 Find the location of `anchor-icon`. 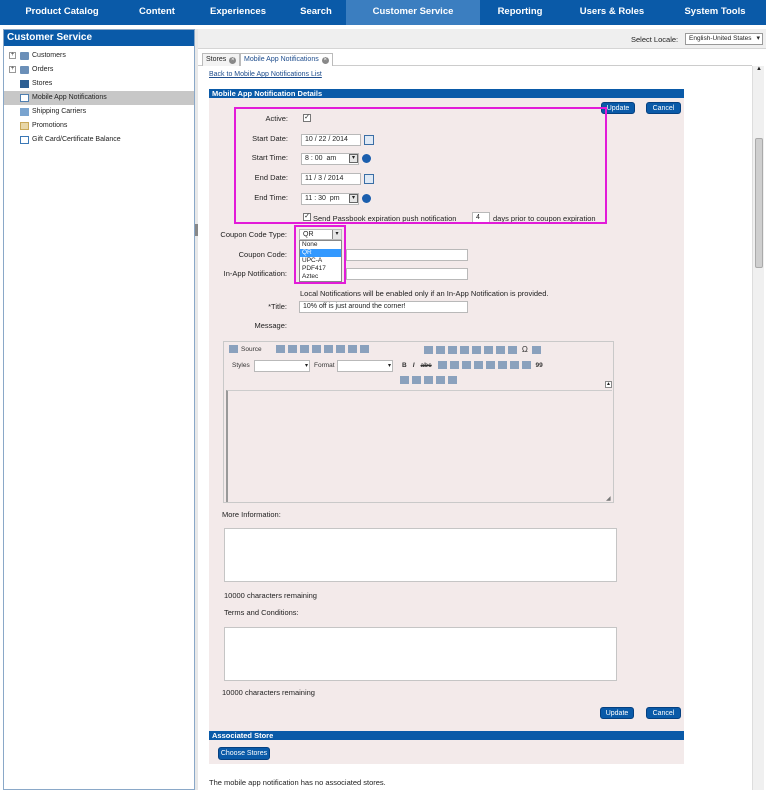

anchor-icon is located at coordinates (428, 380).